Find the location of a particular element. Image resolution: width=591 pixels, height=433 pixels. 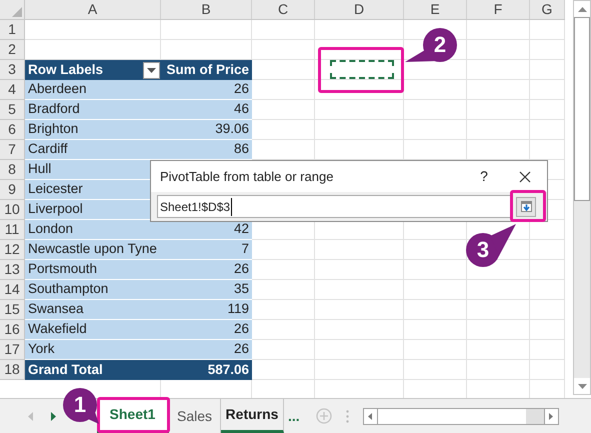

collapse-dialog-button is located at coordinates (526, 206).